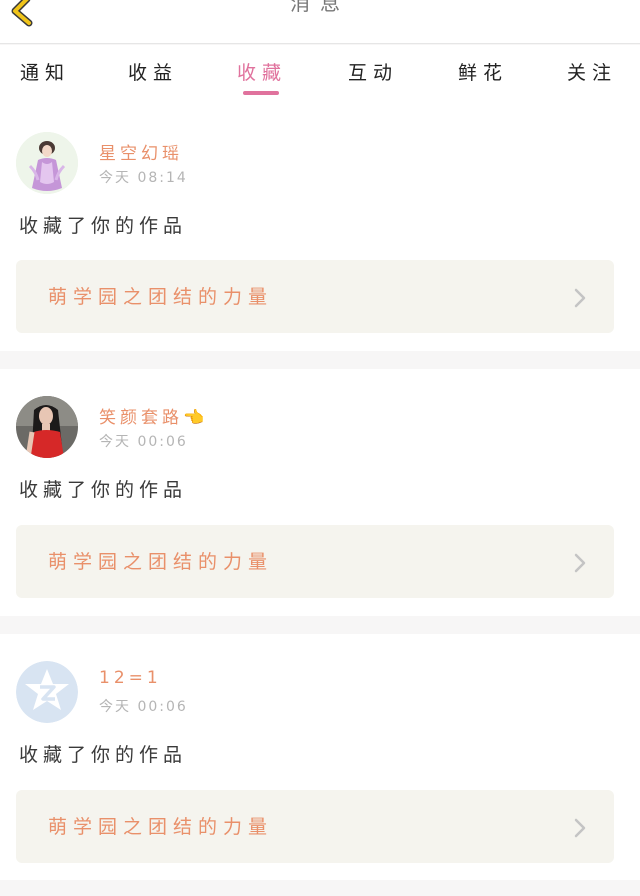 The height and width of the screenshot is (896, 640). I want to click on timestamp: 今天 08:14, so click(143, 178).